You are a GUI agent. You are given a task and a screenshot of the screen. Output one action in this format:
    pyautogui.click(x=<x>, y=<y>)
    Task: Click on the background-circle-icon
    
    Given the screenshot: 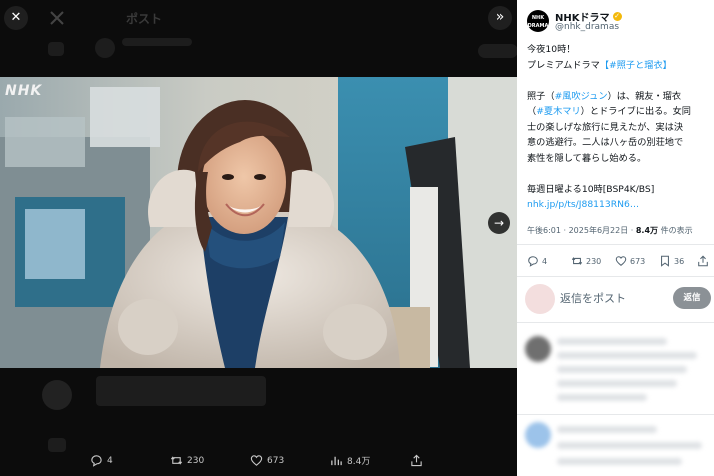 What is the action you would take?
    pyautogui.click(x=57, y=395)
    